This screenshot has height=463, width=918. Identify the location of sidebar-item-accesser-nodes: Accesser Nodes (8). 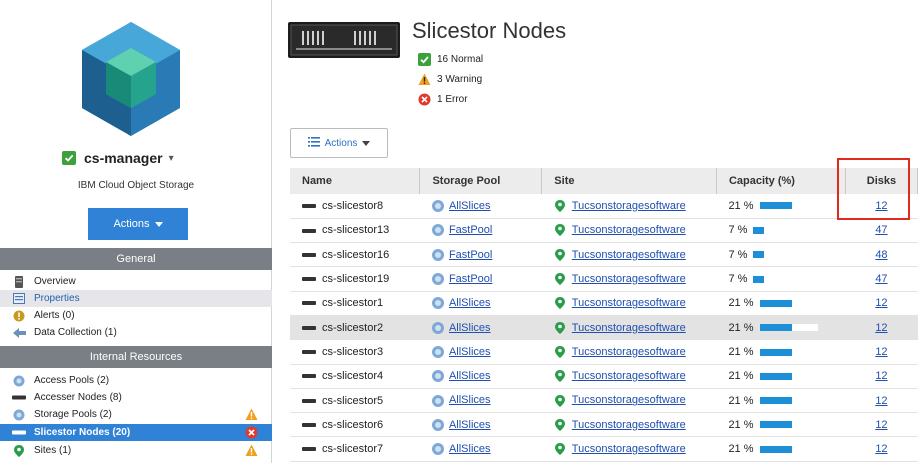
(136, 397).